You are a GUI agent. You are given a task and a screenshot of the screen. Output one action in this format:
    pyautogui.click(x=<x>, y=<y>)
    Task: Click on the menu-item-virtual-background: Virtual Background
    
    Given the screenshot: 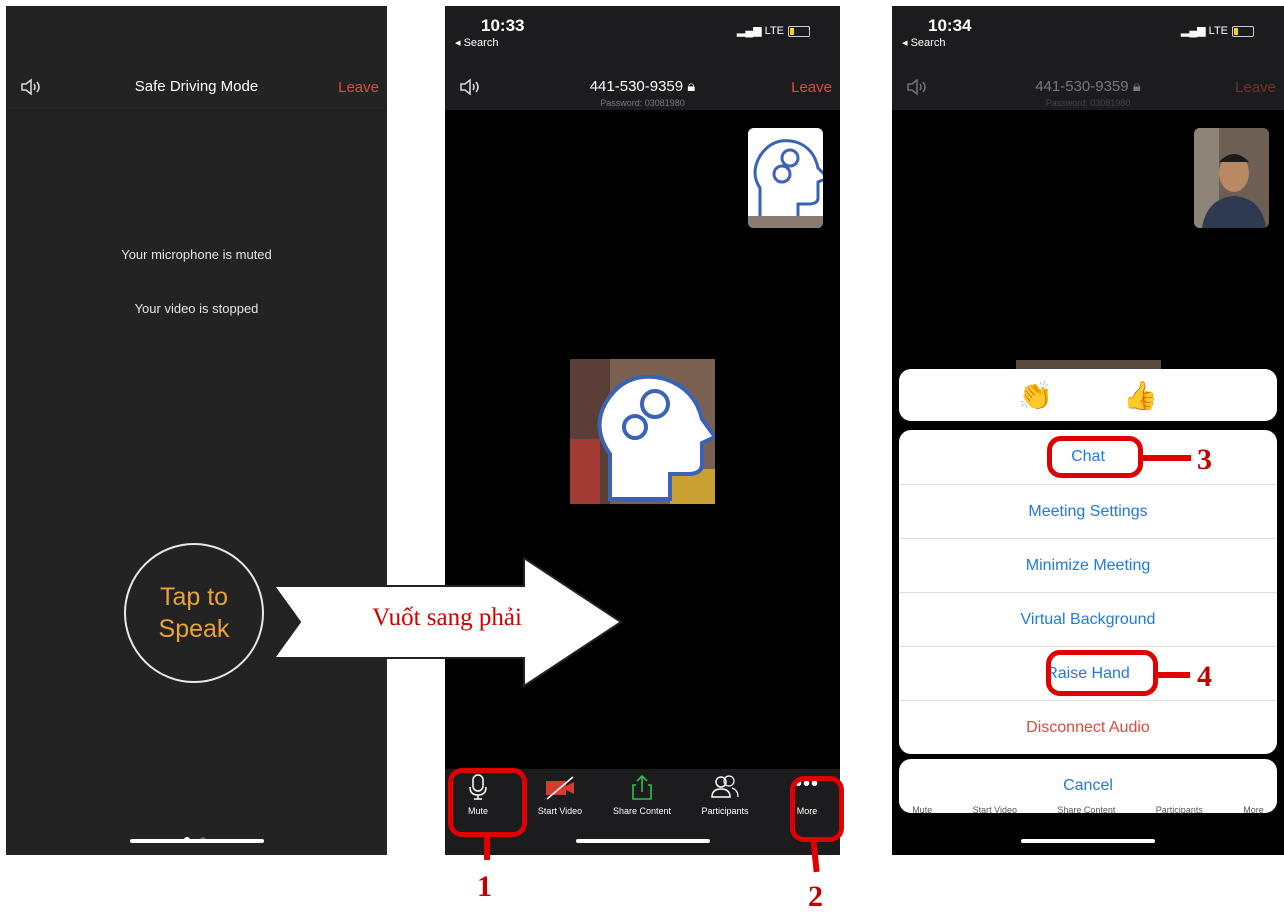 What is the action you would take?
    pyautogui.click(x=1088, y=619)
    